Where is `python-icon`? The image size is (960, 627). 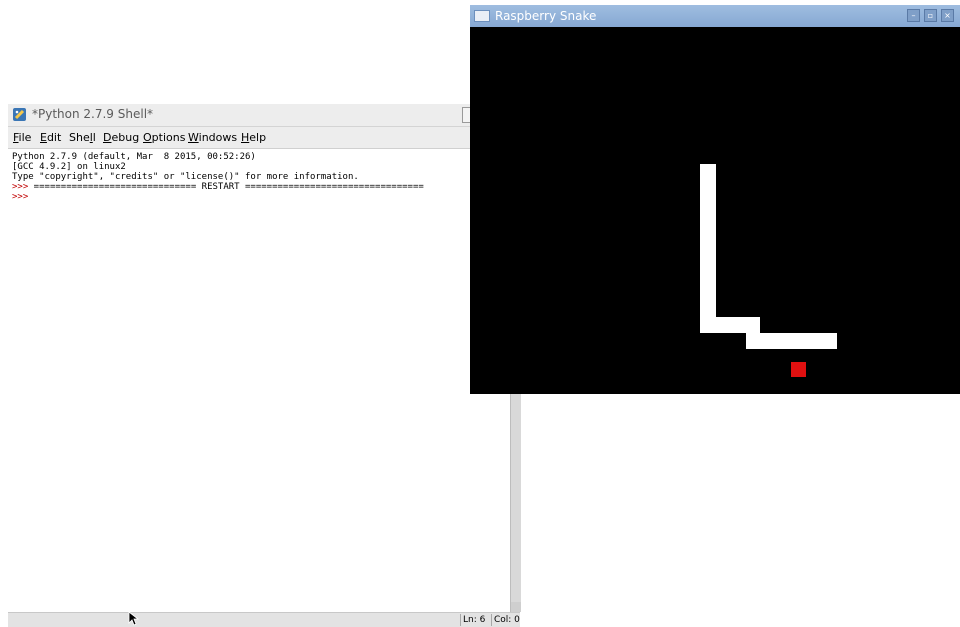
python-icon is located at coordinates (19, 114).